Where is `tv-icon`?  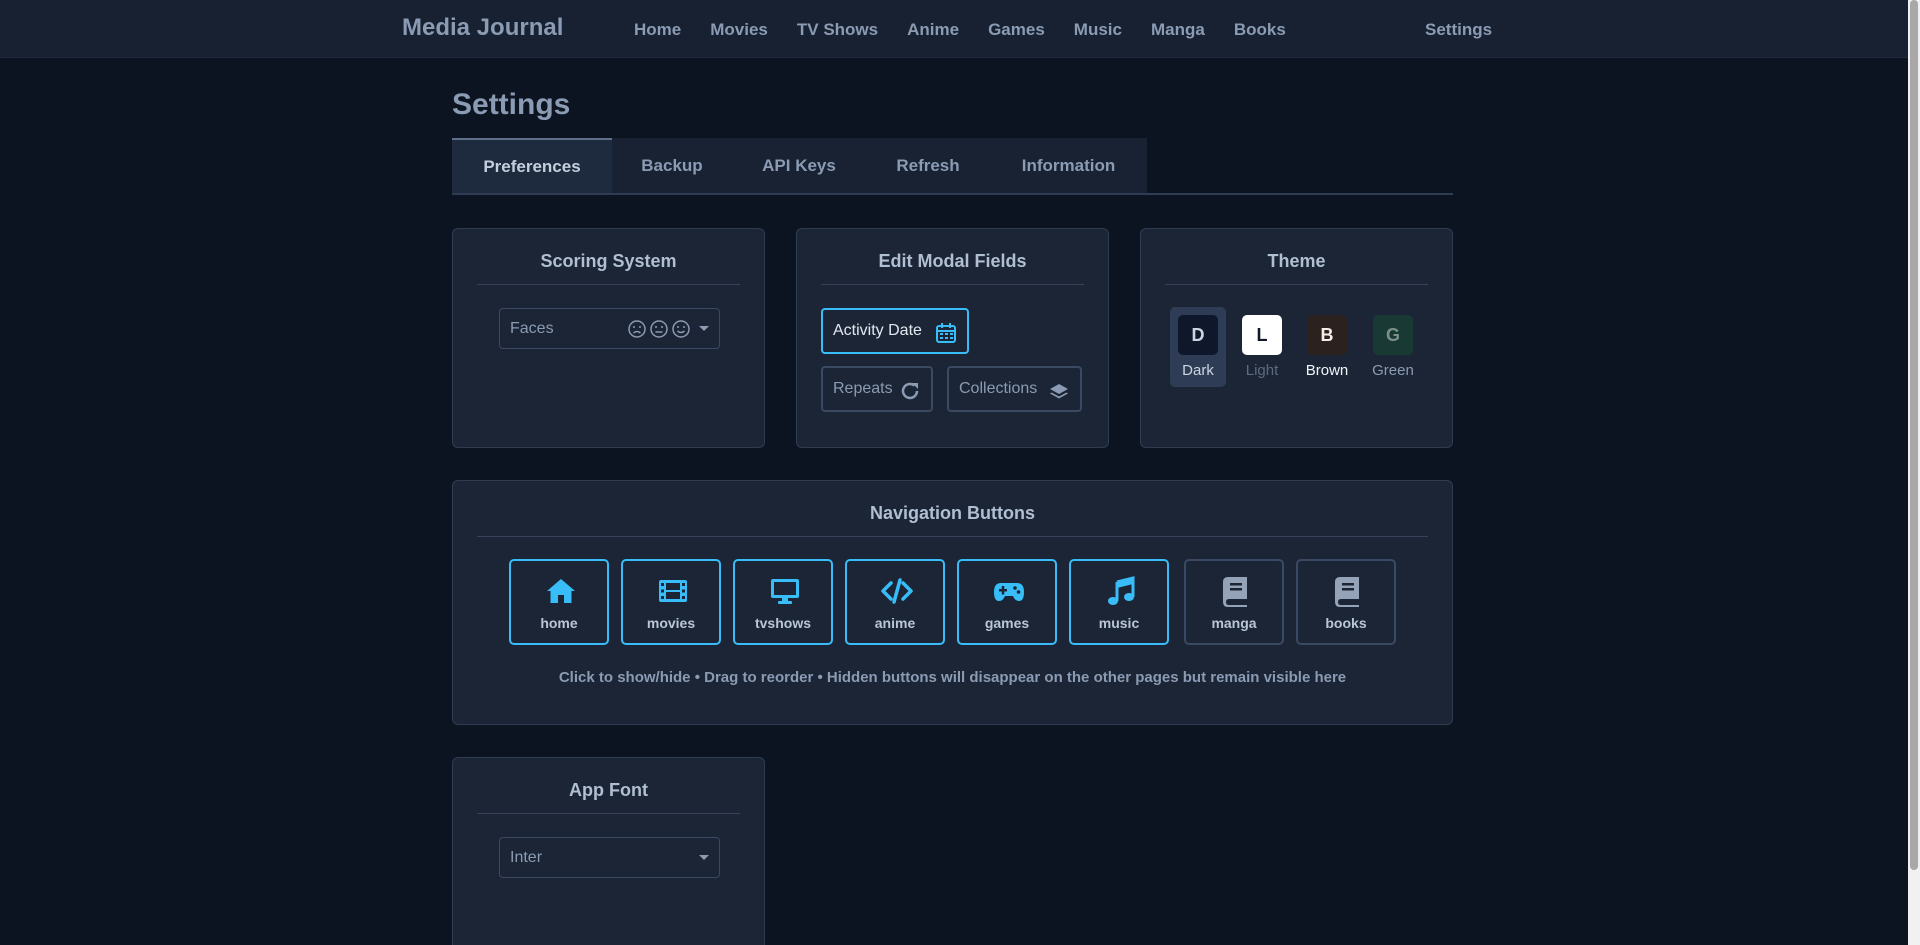
tv-icon is located at coordinates (785, 591).